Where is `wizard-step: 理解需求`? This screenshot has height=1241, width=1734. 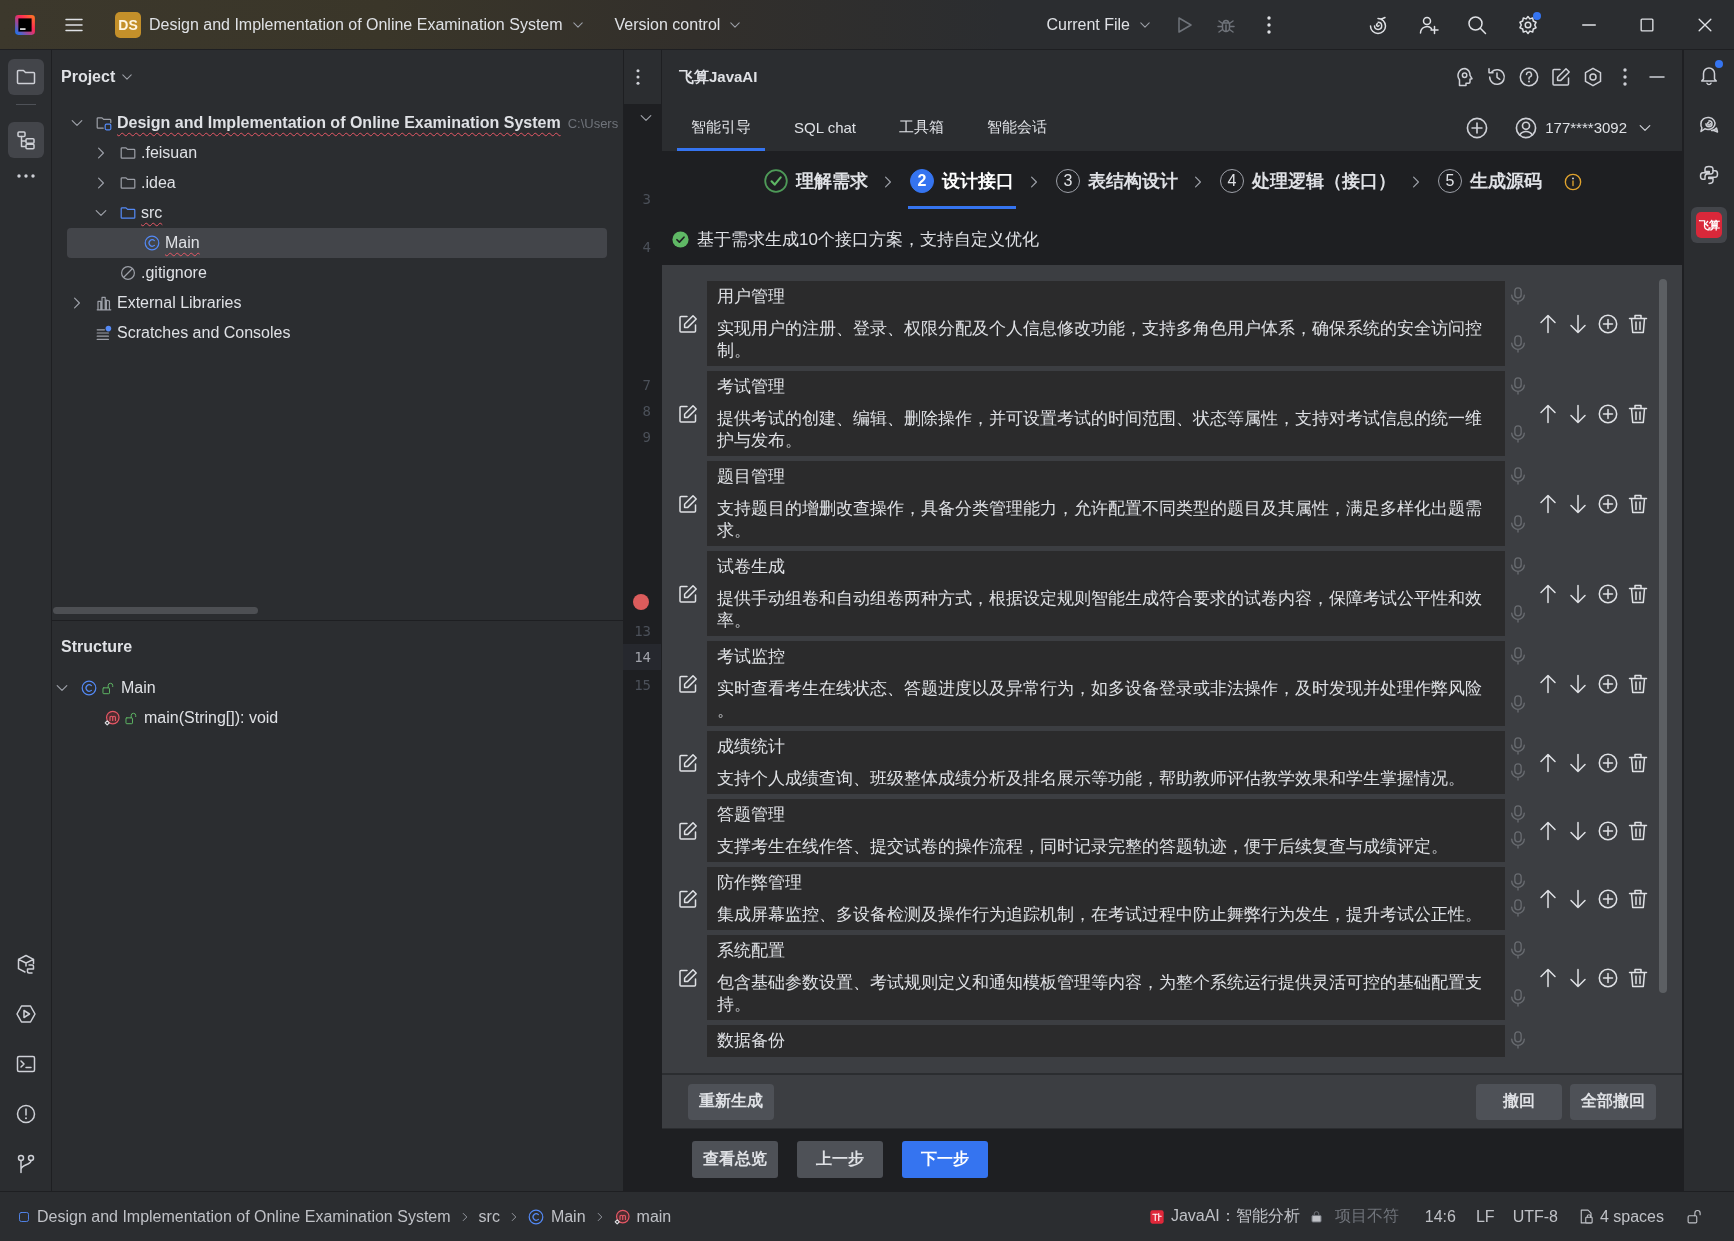
wizard-step: 理解需求 is located at coordinates (816, 180).